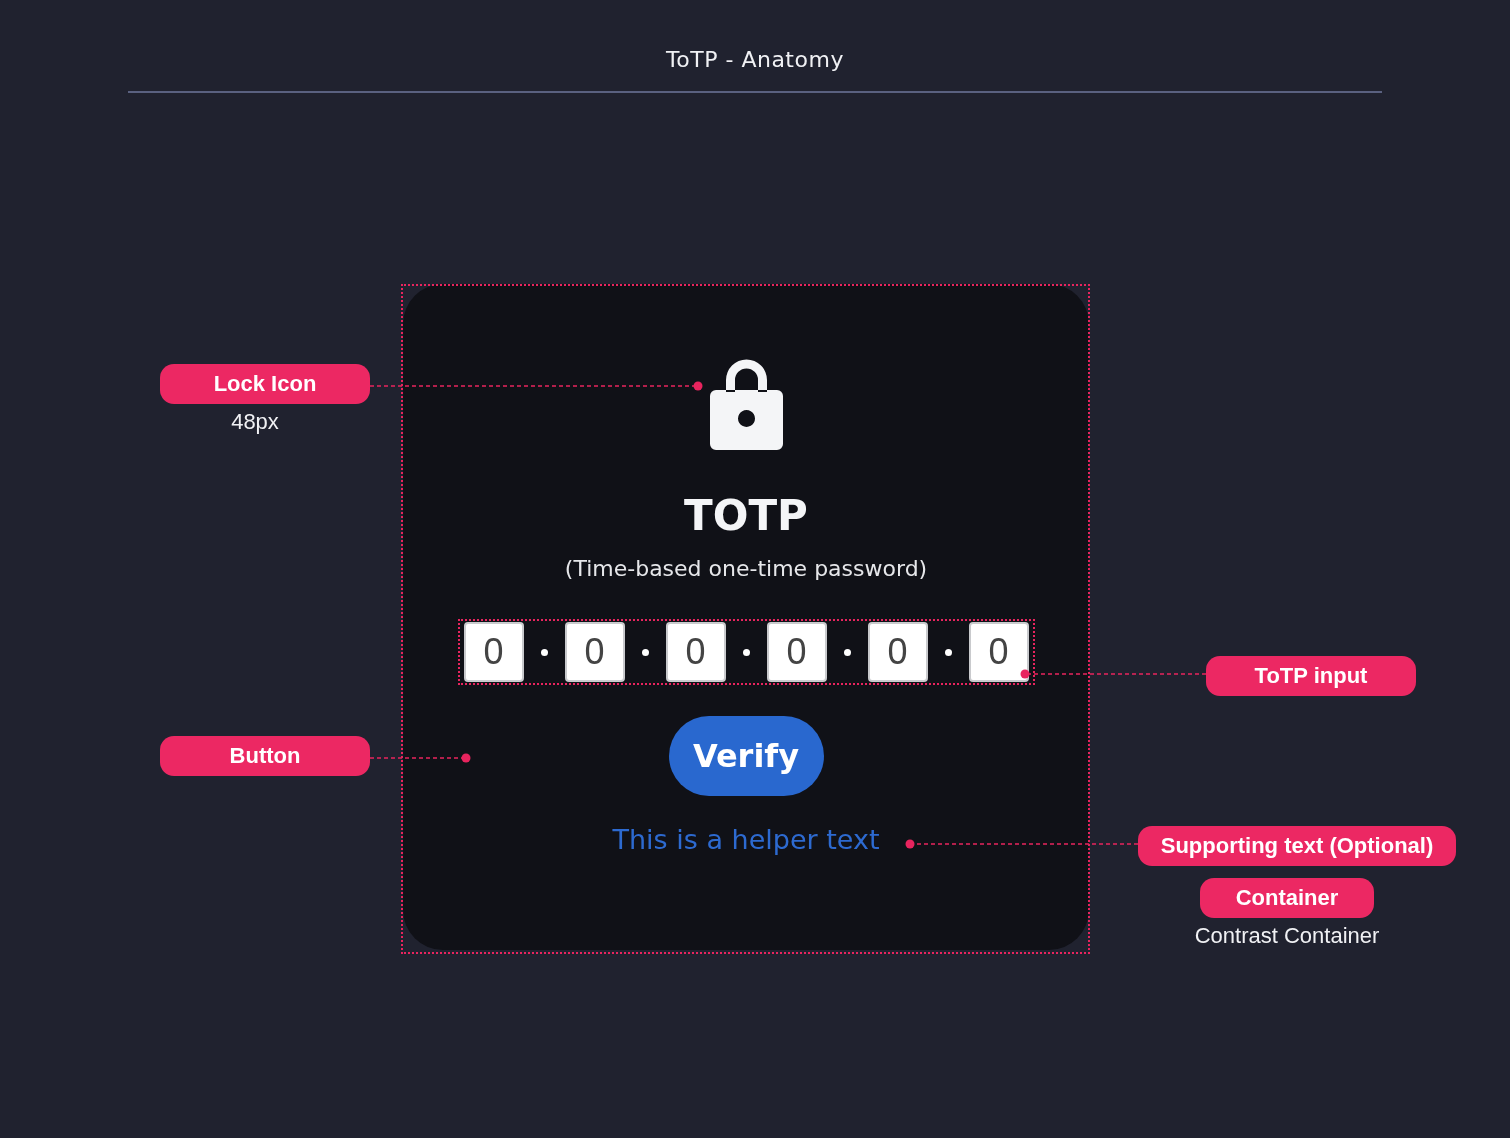 The width and height of the screenshot is (1510, 1138). Describe the element at coordinates (746, 840) in the screenshot. I see `helper-text: This is a helper text` at that location.